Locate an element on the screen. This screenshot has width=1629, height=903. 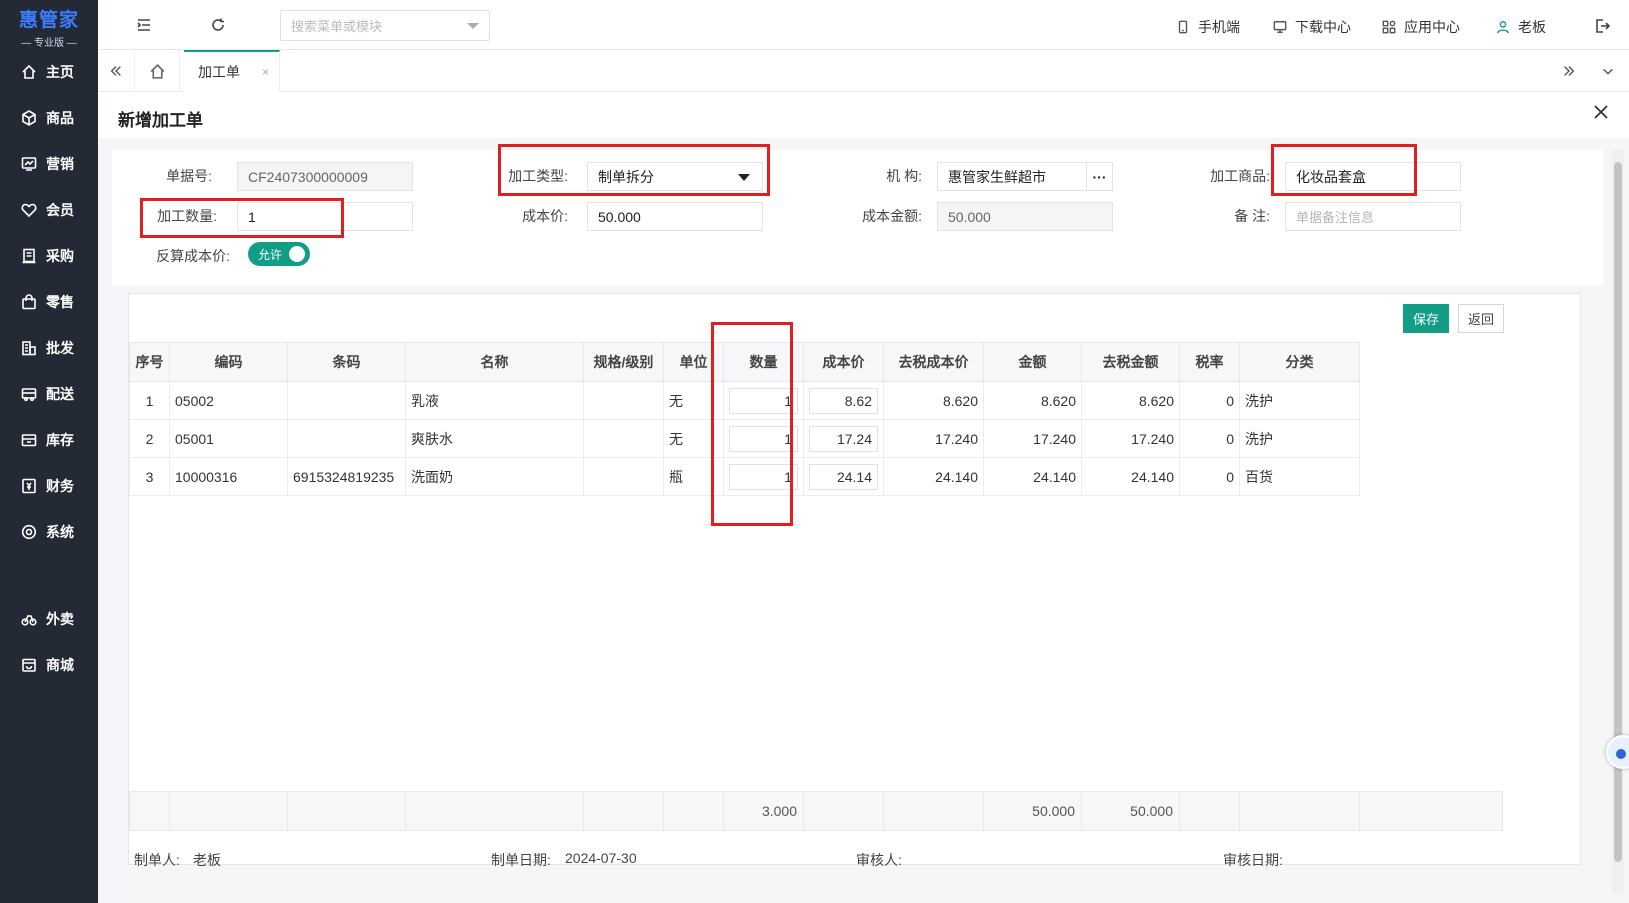
tabs-scroll-left-icon is located at coordinates (116, 71).